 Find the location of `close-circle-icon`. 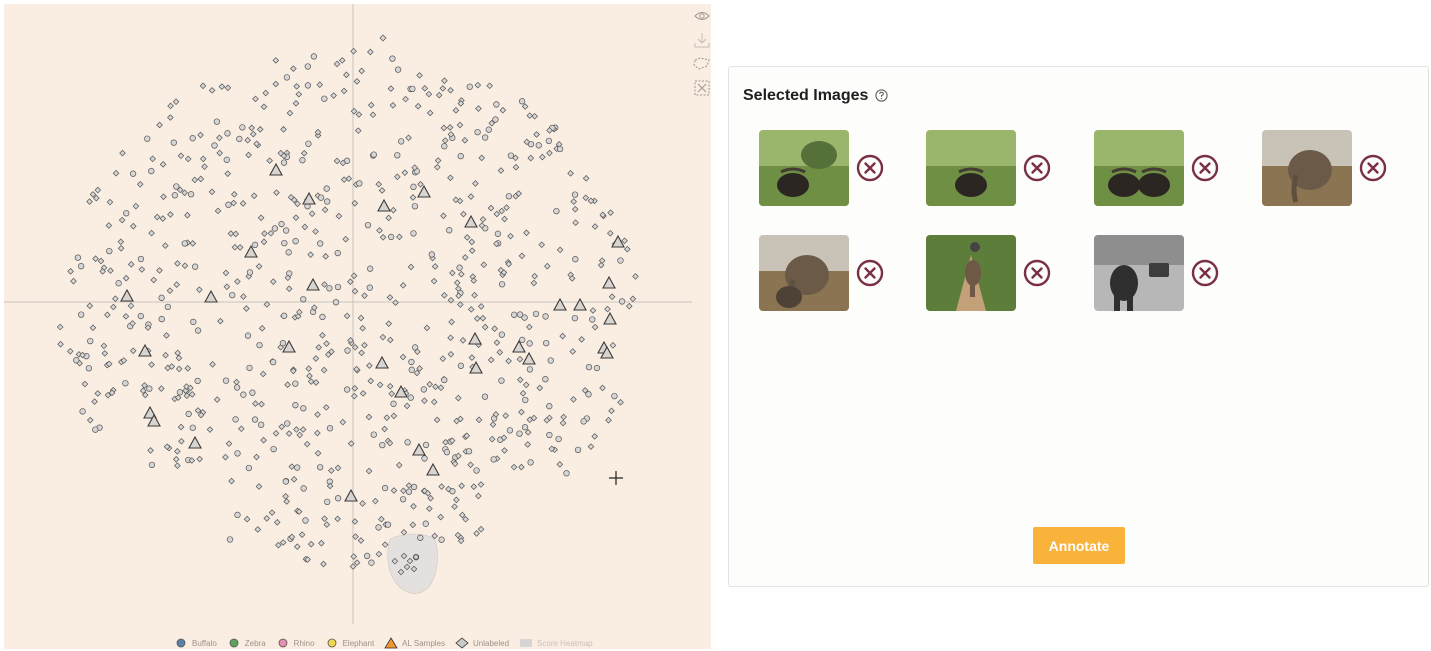

close-circle-icon is located at coordinates (1037, 168).